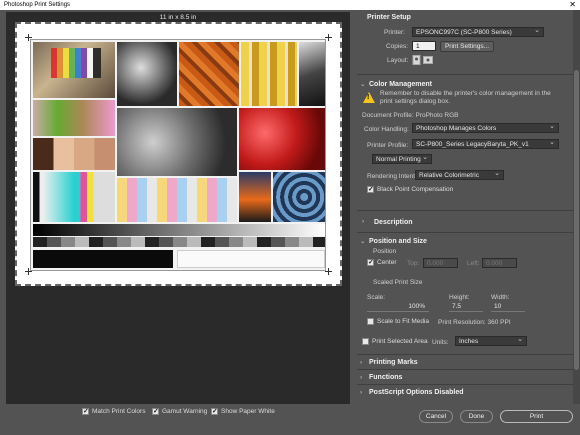 This screenshot has height=435, width=580. I want to click on width-input: 10, so click(508, 307).